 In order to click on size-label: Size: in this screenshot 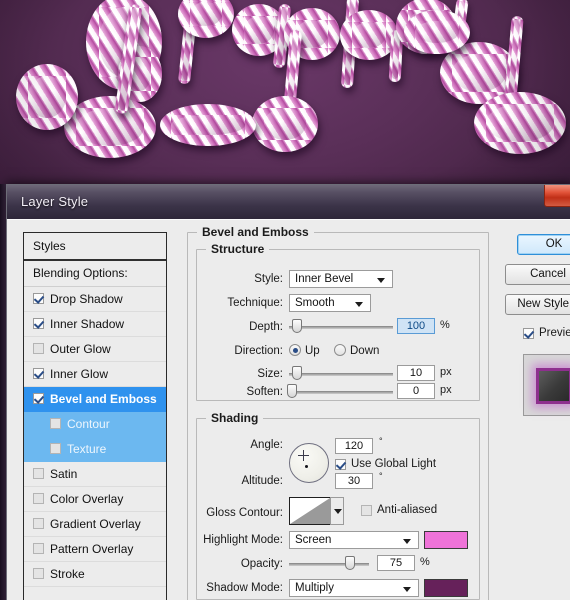, I will do `click(270, 374)`.